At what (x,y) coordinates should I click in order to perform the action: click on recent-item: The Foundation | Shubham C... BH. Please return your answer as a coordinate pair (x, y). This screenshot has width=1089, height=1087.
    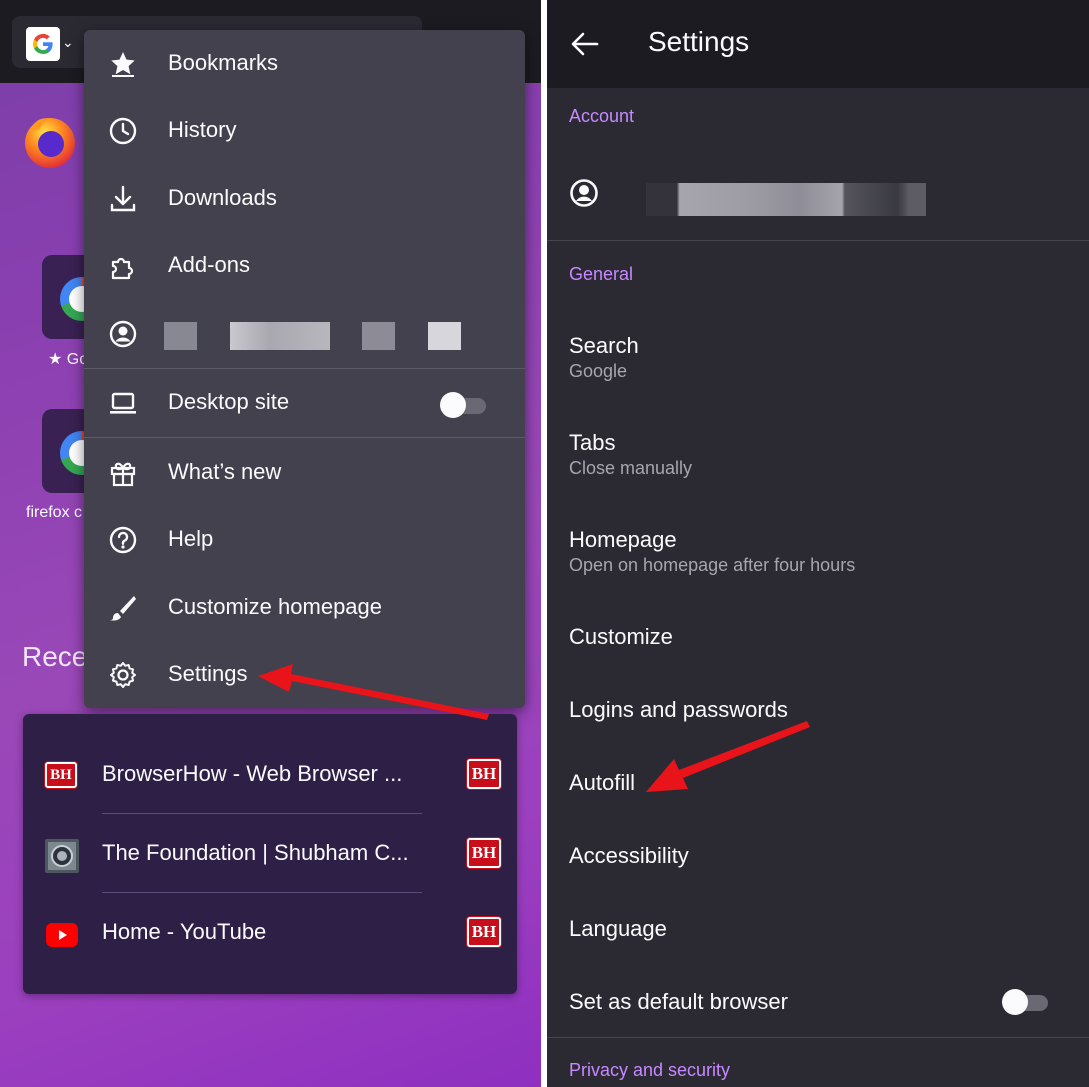
    Looking at the image, I should click on (270, 854).